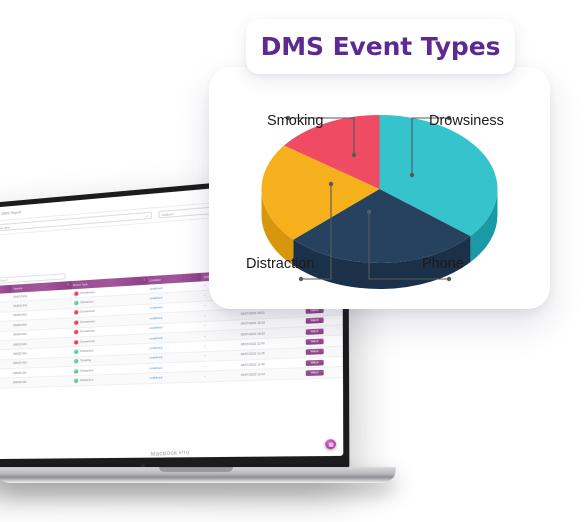 The width and height of the screenshot is (585, 522). I want to click on callout-anchor-phone, so click(369, 212).